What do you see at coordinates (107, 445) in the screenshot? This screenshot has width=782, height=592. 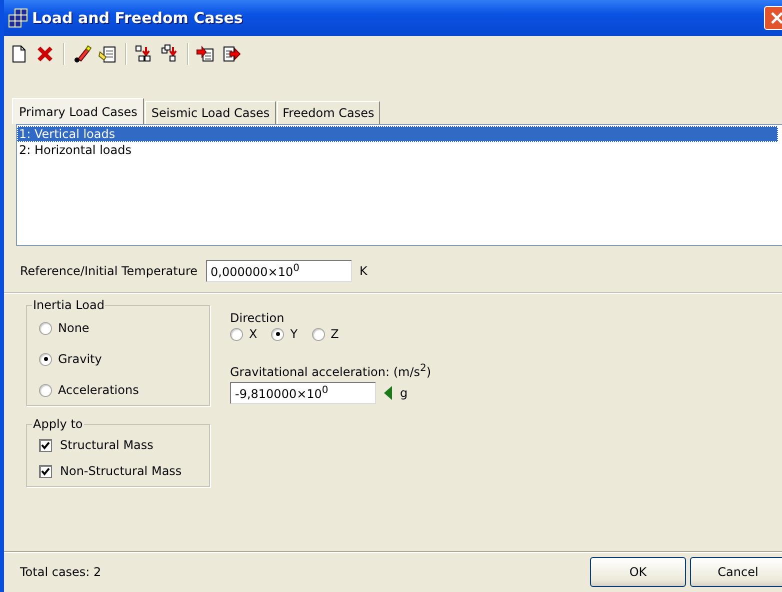 I see `checkbox-label: Structural Mass` at bounding box center [107, 445].